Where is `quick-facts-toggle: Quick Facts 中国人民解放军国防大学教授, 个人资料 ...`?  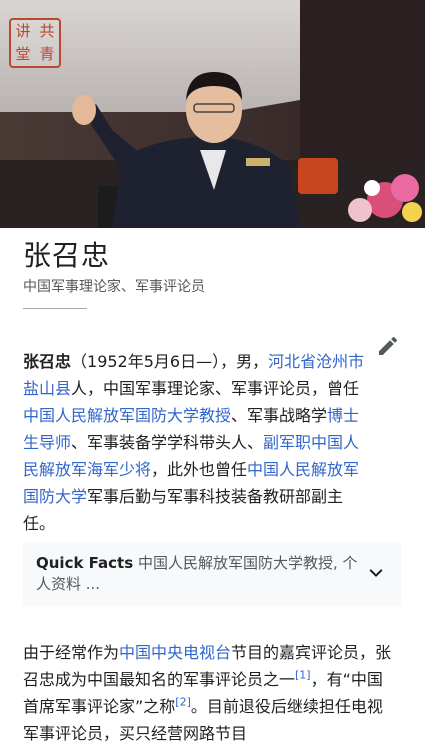 quick-facts-toggle: Quick Facts 中国人民解放军国防大学教授, 个人资料 ... is located at coordinates (212, 574).